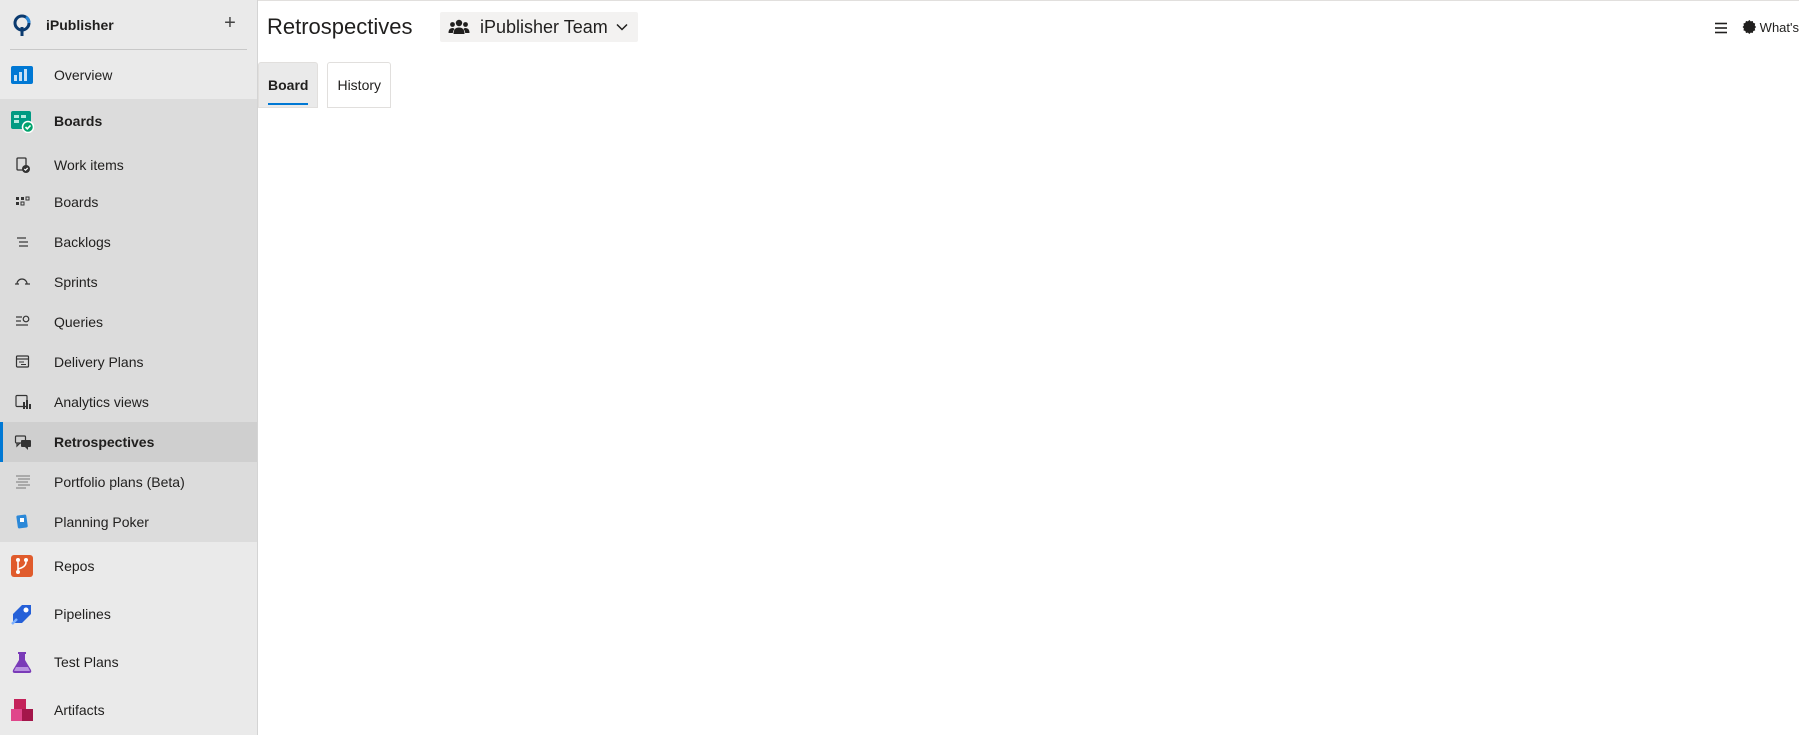 Image resolution: width=1799 pixels, height=735 pixels. I want to click on team-picker: iPublisher Team, so click(539, 27).